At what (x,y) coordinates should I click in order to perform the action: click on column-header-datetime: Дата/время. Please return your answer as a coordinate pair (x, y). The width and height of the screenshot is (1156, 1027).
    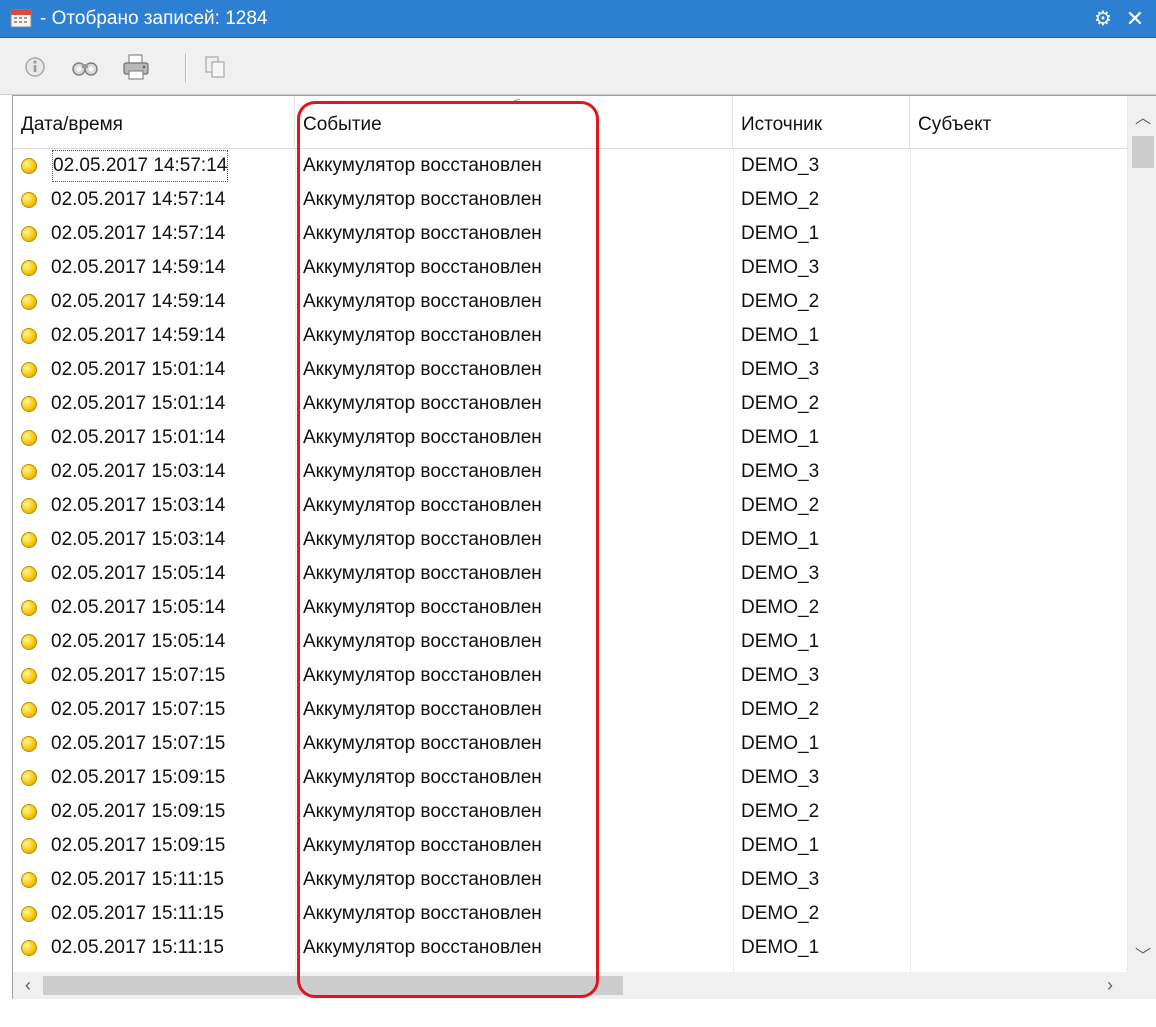
    Looking at the image, I should click on (154, 122).